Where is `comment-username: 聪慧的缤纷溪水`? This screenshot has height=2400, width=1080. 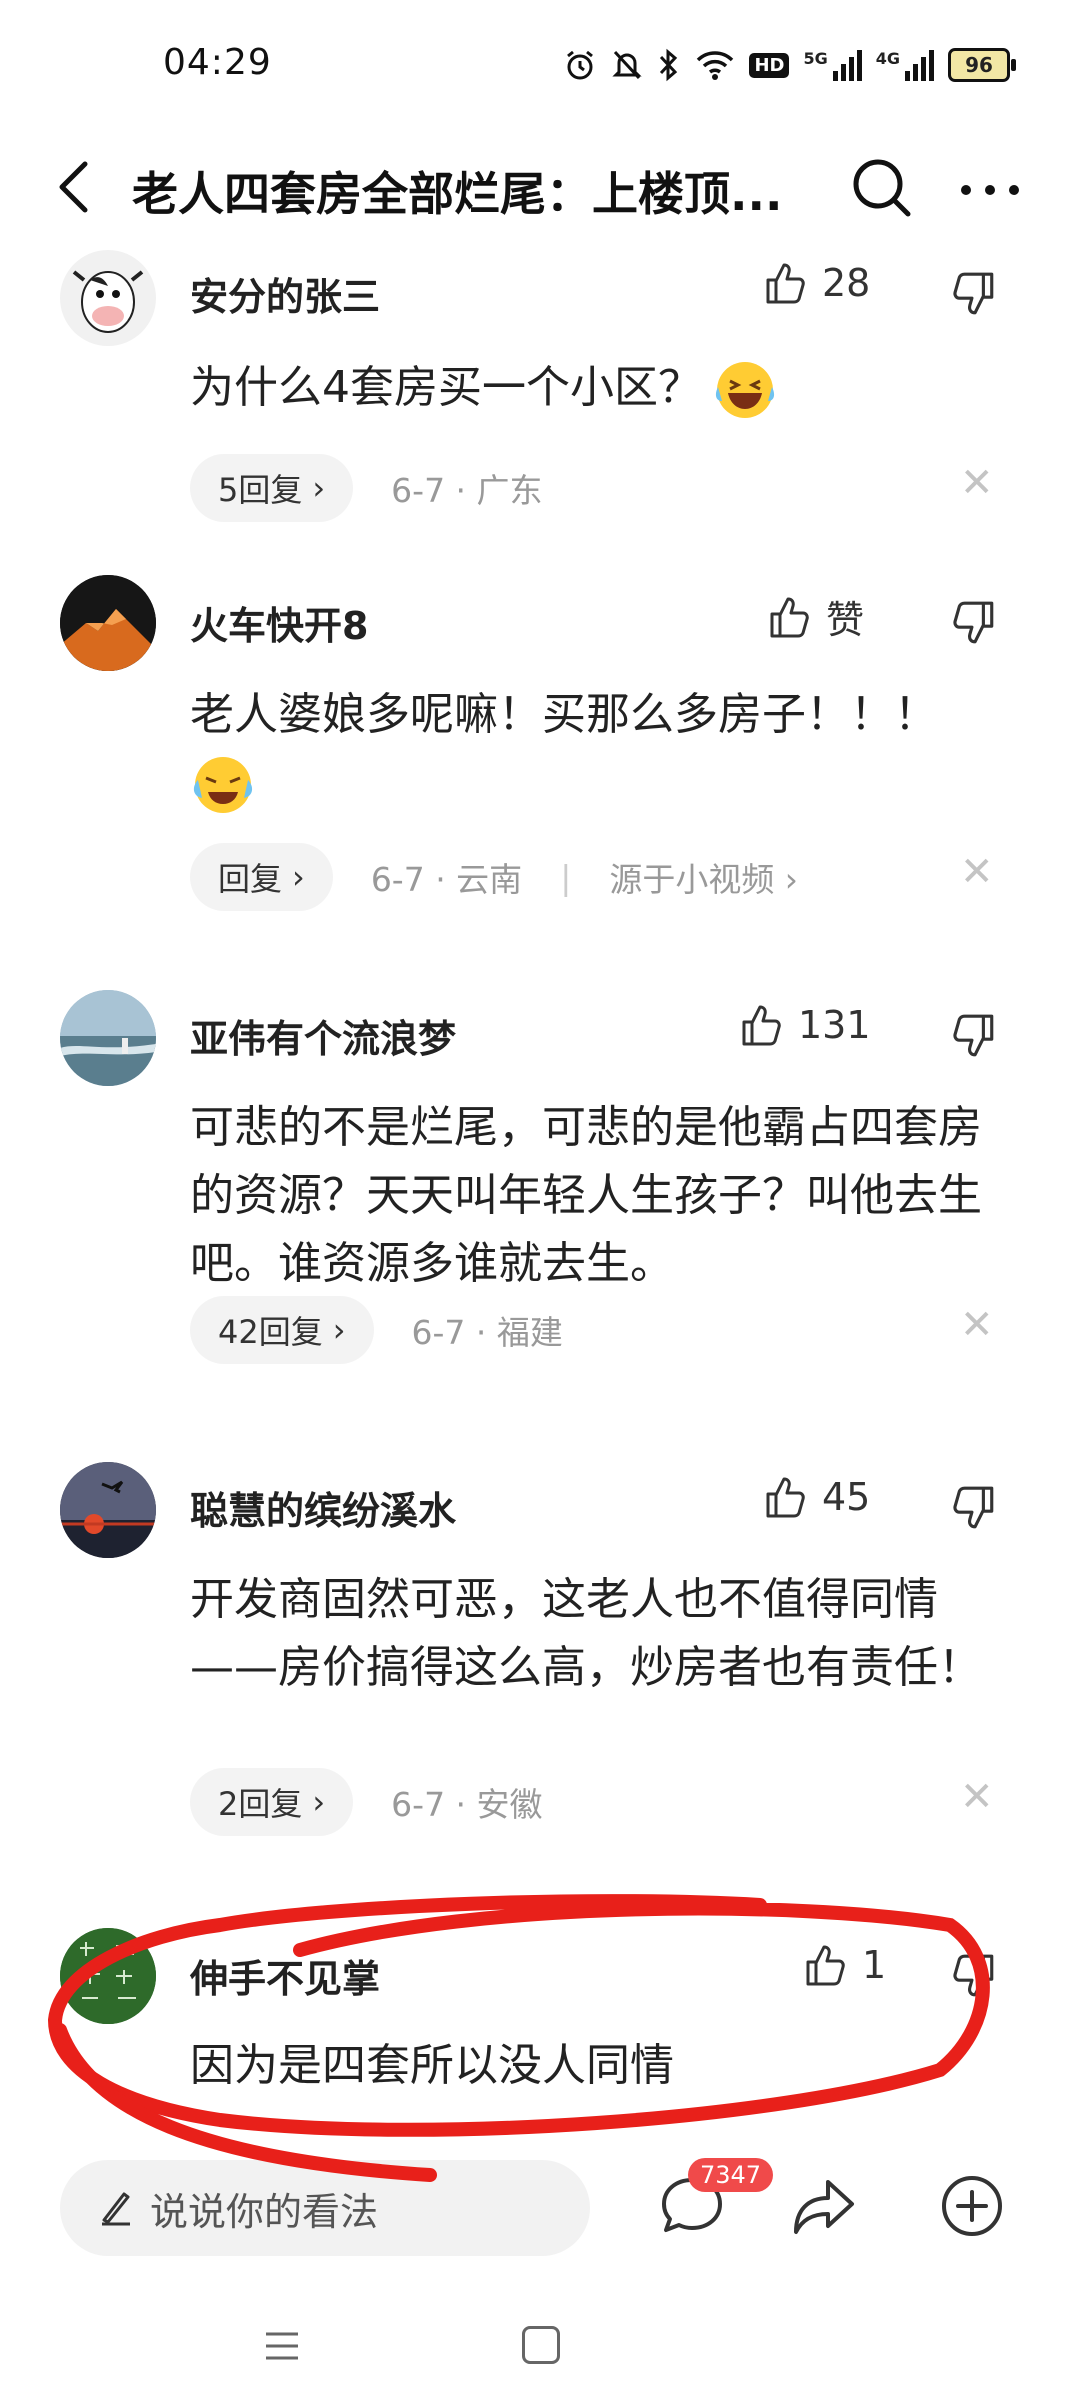
comment-username: 聪慧的缤纷溪水 is located at coordinates (323, 1507).